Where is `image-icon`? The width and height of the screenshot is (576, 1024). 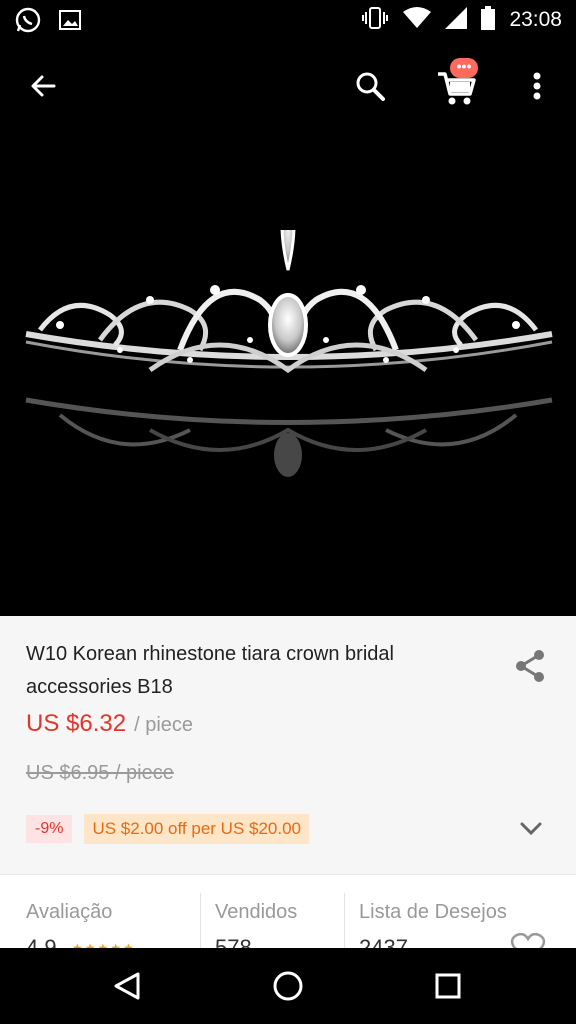 image-icon is located at coordinates (70, 22).